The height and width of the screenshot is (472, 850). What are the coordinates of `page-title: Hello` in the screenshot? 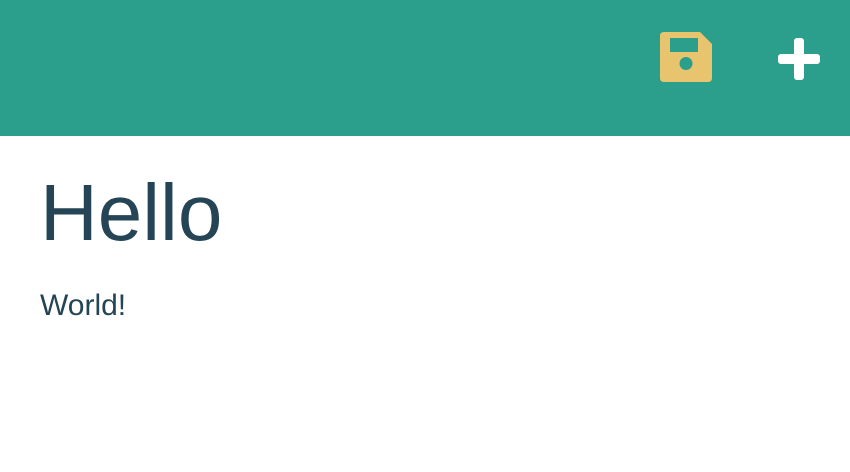 It's located at (131, 212).